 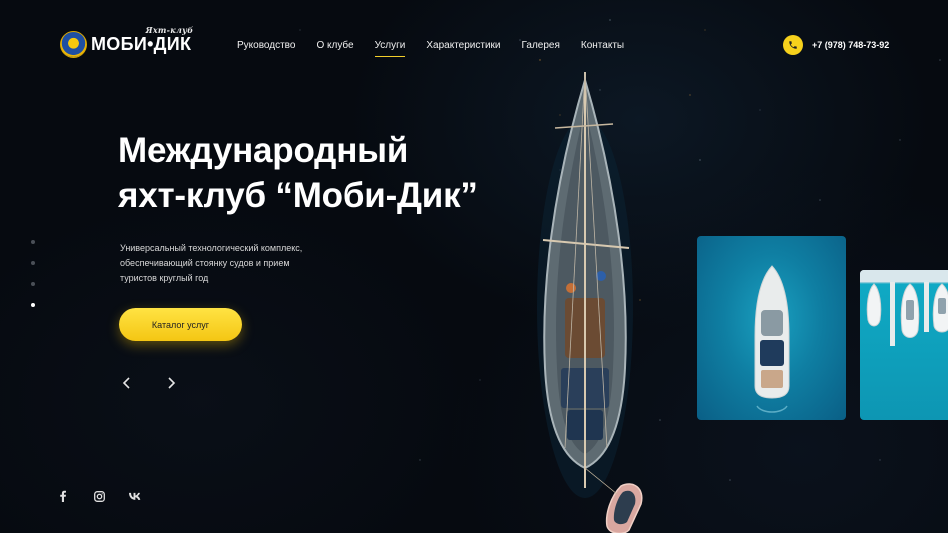 What do you see at coordinates (180, 324) in the screenshot?
I see `catalog-button: Каталог услуг` at bounding box center [180, 324].